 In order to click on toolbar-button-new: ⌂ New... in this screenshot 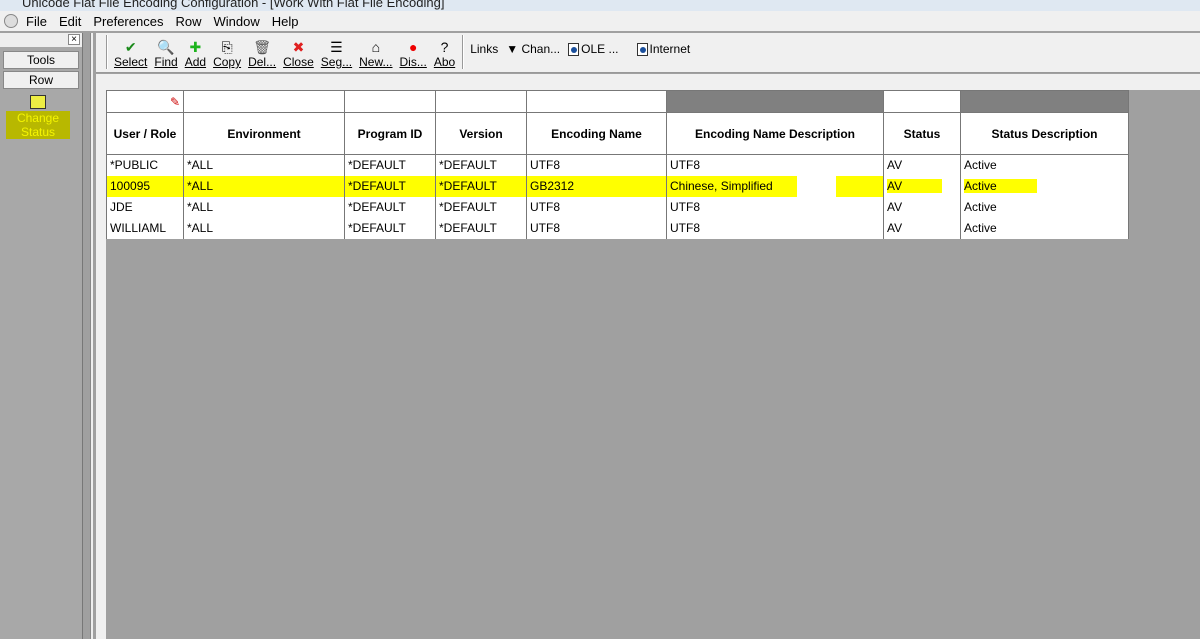, I will do `click(375, 55)`.